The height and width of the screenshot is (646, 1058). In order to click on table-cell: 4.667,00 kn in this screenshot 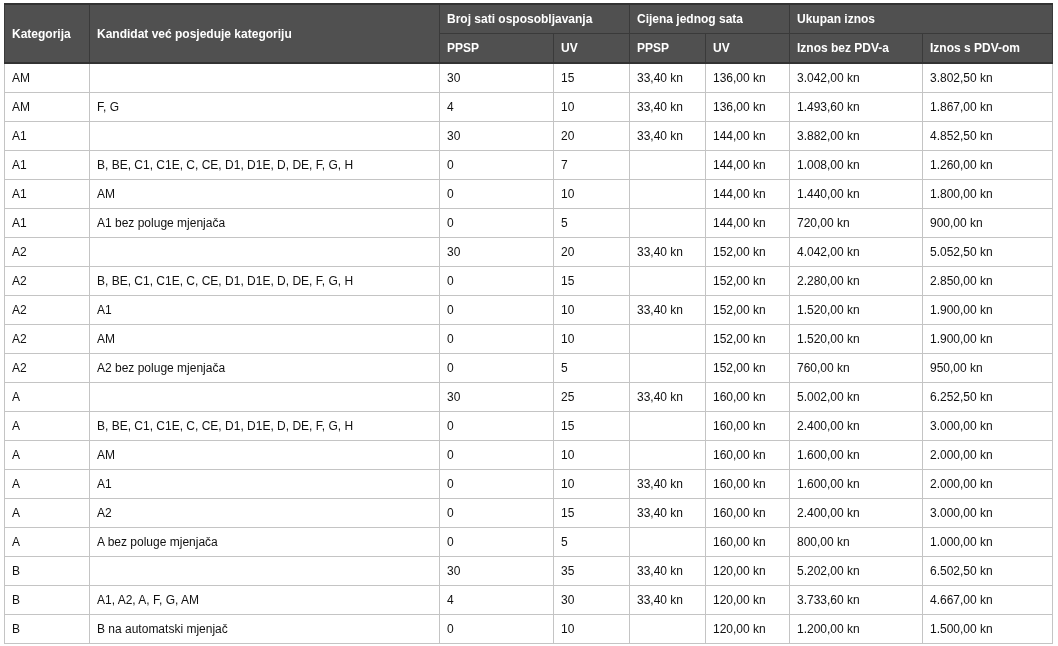, I will do `click(987, 600)`.